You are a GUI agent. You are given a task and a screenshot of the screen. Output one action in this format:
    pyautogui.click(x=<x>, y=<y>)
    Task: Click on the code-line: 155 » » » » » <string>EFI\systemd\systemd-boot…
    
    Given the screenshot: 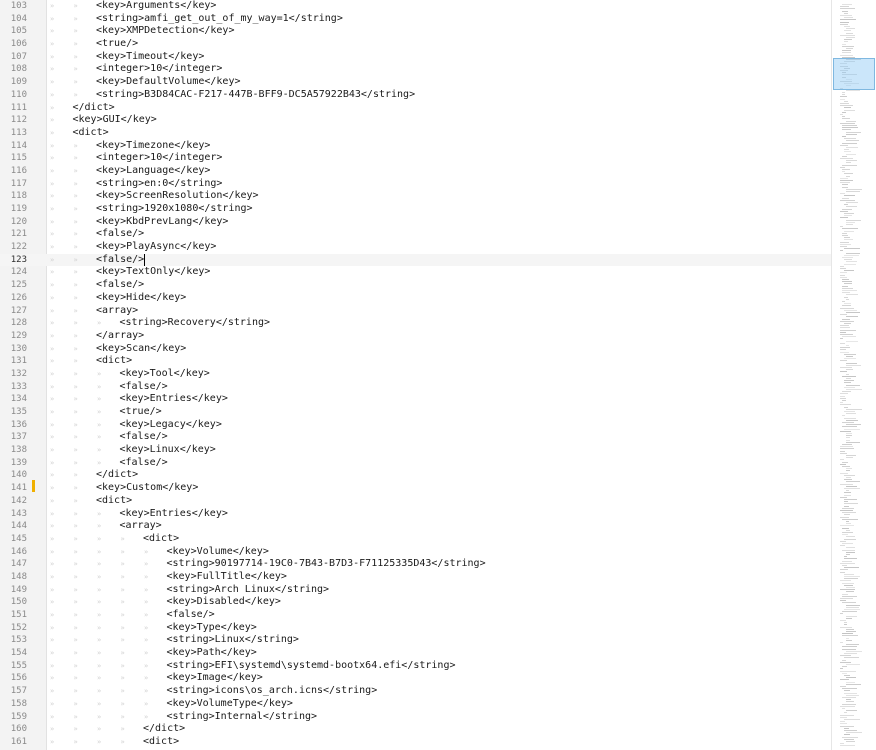 What is the action you would take?
    pyautogui.click(x=415, y=666)
    